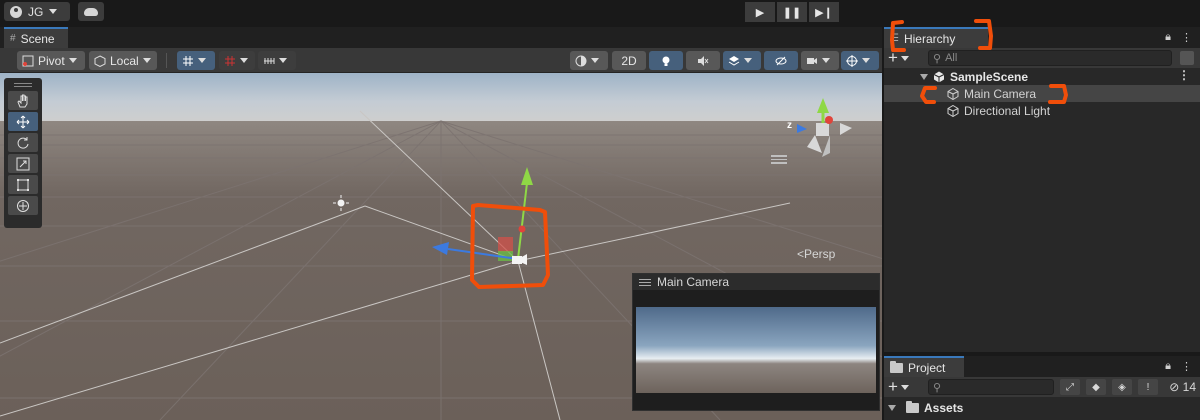 This screenshot has width=1200, height=420. I want to click on search-options-icon, so click(1187, 58).